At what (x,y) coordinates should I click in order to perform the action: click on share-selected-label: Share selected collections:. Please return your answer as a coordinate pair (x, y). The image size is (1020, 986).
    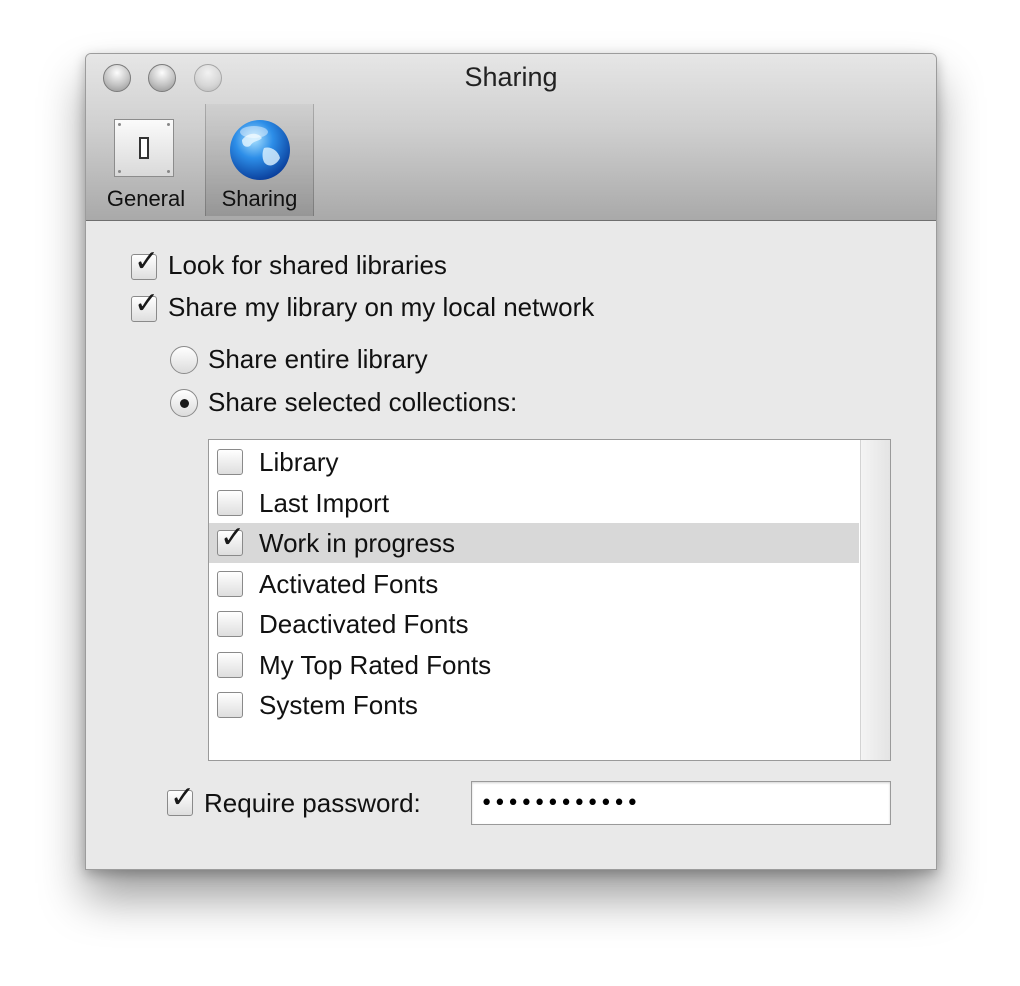
    Looking at the image, I should click on (363, 402).